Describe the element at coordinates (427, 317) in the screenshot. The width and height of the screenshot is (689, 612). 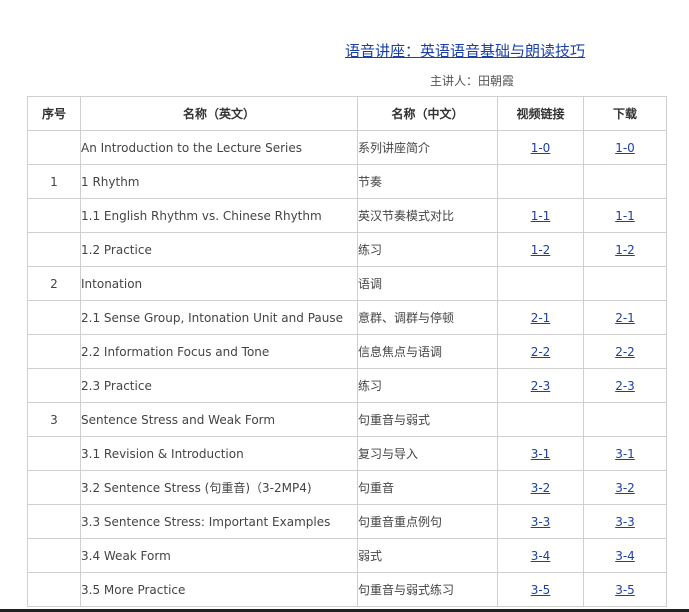
I see `row-name-zh: 意群、调群与停顿` at that location.